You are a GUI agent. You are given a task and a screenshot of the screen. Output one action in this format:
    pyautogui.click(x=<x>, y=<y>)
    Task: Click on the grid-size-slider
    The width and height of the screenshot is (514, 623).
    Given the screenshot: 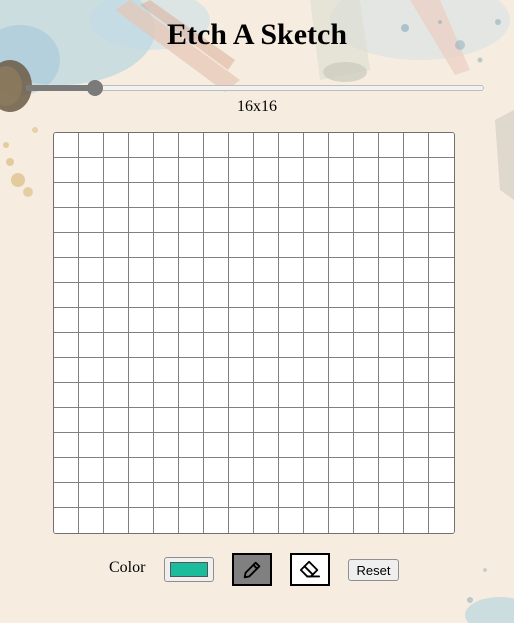 What is the action you would take?
    pyautogui.click(x=255, y=88)
    